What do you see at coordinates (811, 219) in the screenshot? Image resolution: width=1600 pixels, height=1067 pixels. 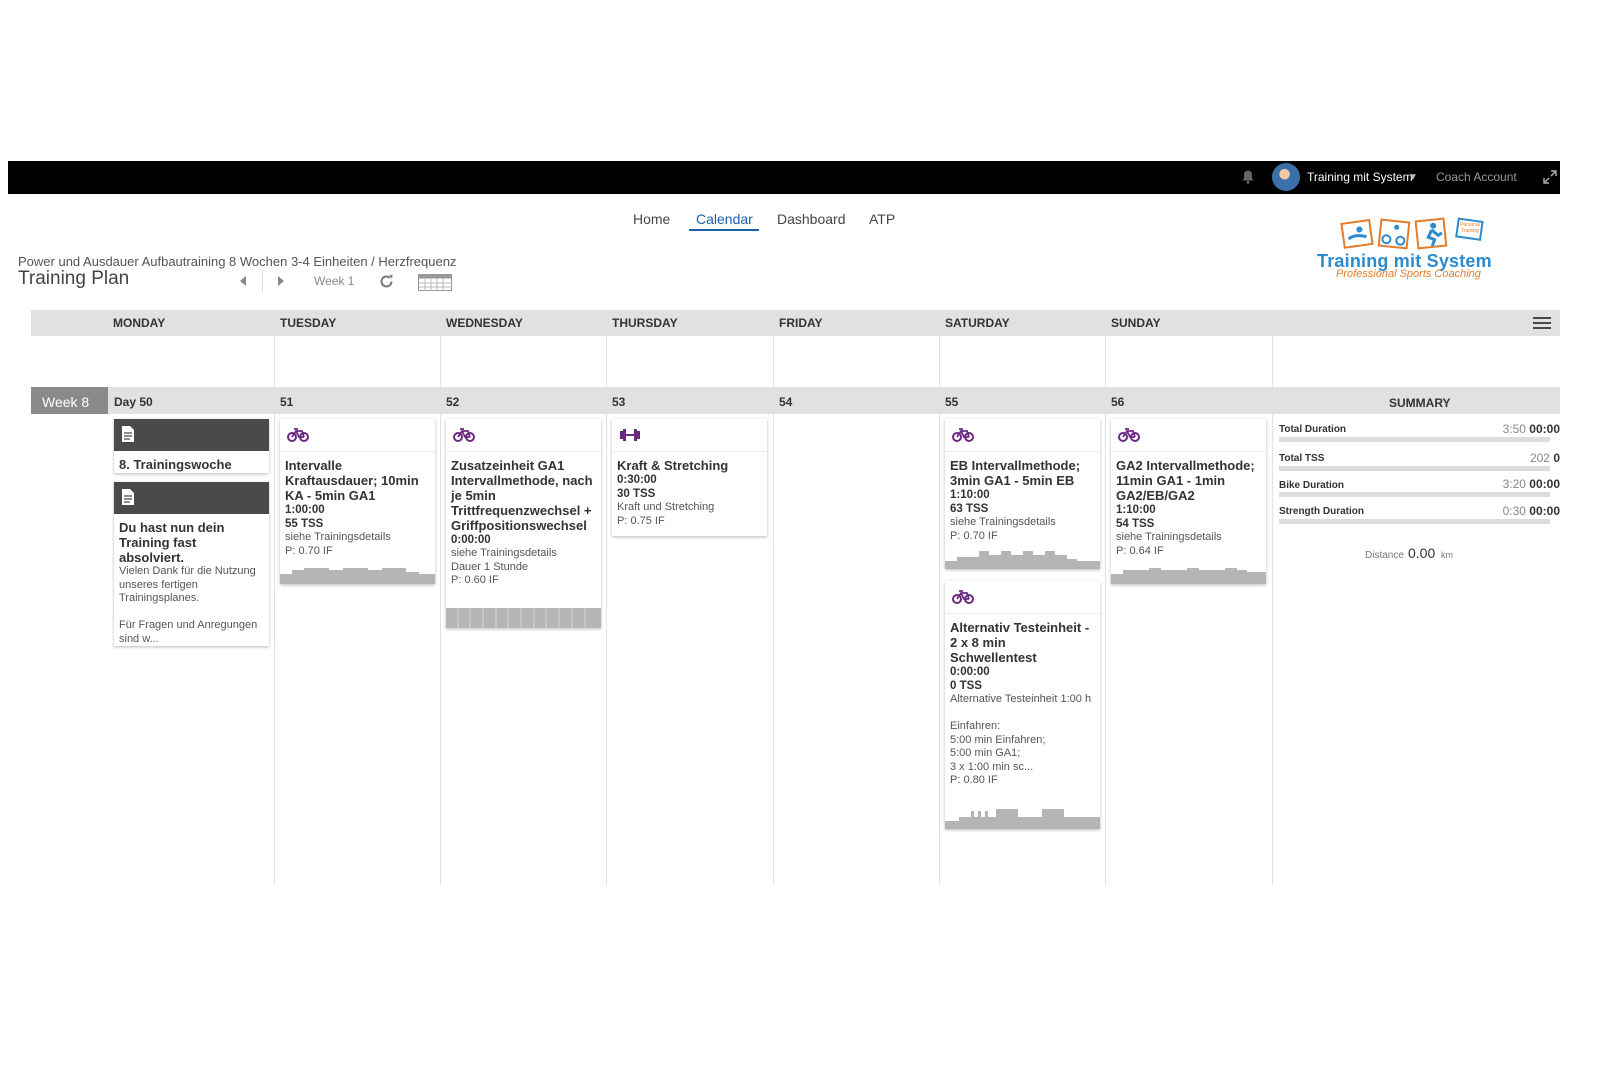 I see `nav-dashboard: Dashboard` at bounding box center [811, 219].